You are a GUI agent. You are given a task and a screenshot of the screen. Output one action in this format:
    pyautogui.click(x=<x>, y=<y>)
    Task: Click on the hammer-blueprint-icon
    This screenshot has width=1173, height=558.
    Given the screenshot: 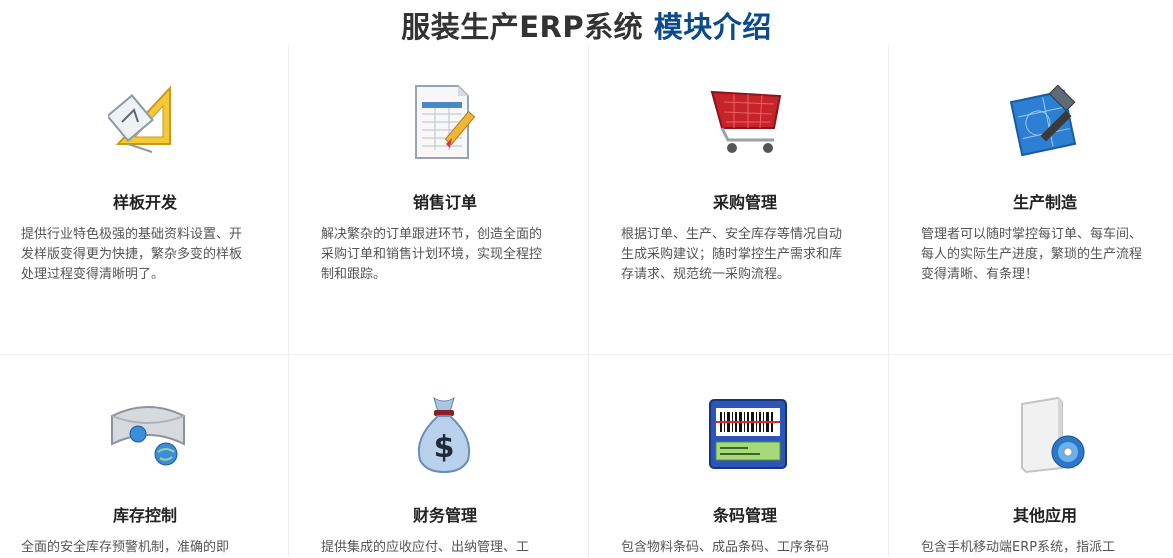 What is the action you would take?
    pyautogui.click(x=1048, y=122)
    